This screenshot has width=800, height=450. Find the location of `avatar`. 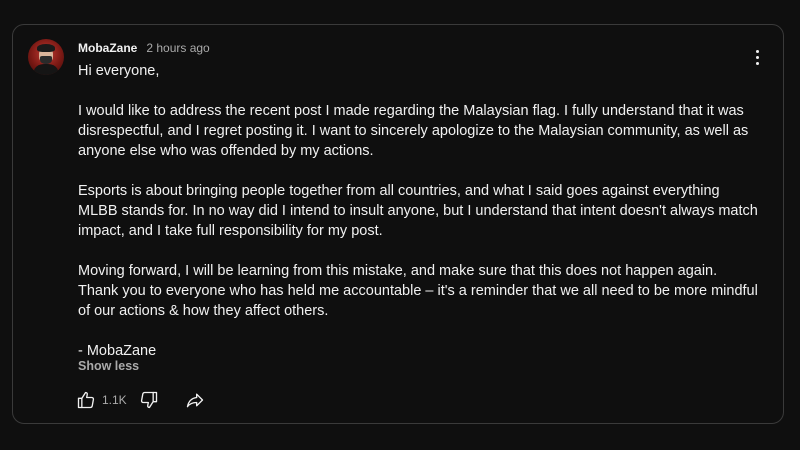

avatar is located at coordinates (46, 57).